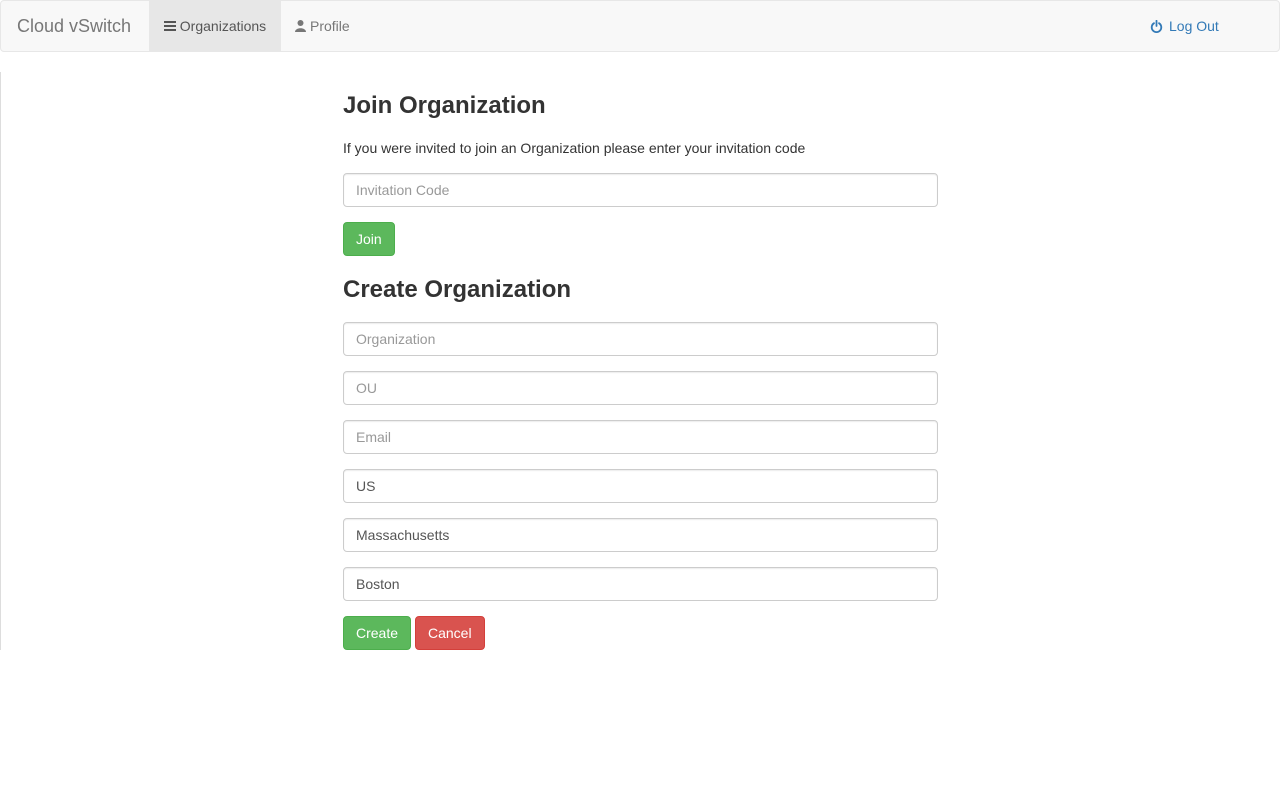 This screenshot has height=800, width=1280. I want to click on nav-profile: Profile, so click(322, 26).